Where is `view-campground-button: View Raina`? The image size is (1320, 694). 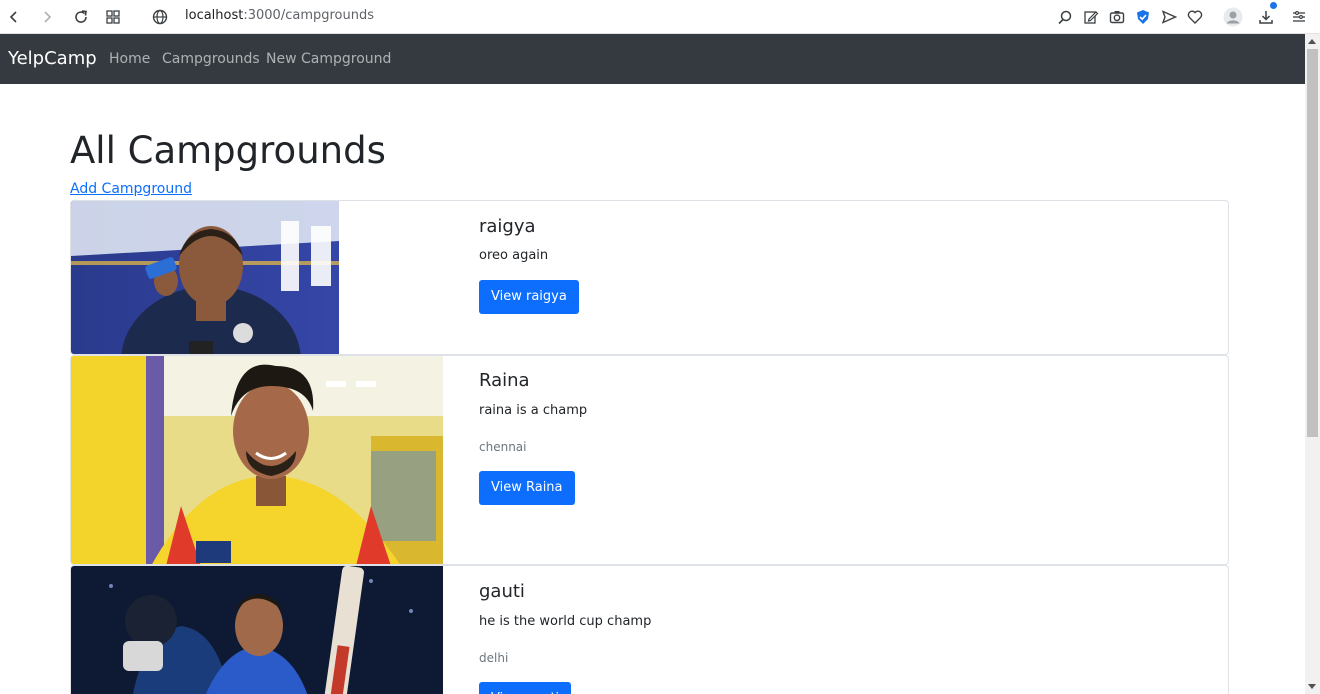
view-campground-button: View Raina is located at coordinates (527, 488).